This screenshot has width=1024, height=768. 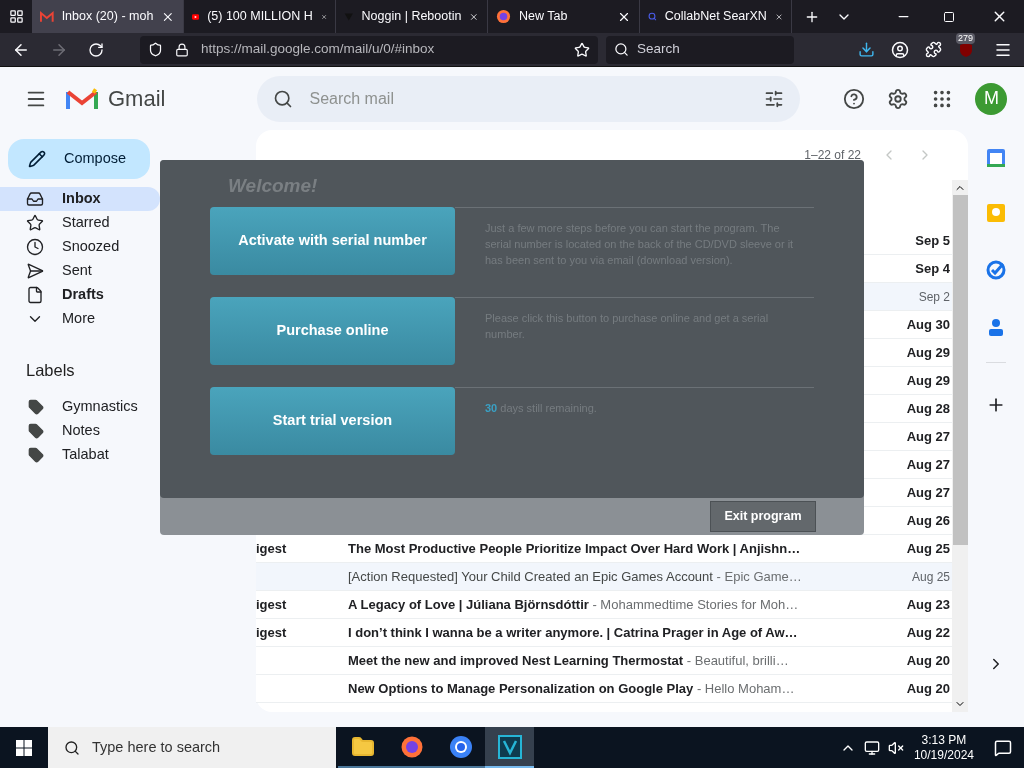 What do you see at coordinates (832, 155) in the screenshot?
I see `pagination-text: 1–22 of 22` at bounding box center [832, 155].